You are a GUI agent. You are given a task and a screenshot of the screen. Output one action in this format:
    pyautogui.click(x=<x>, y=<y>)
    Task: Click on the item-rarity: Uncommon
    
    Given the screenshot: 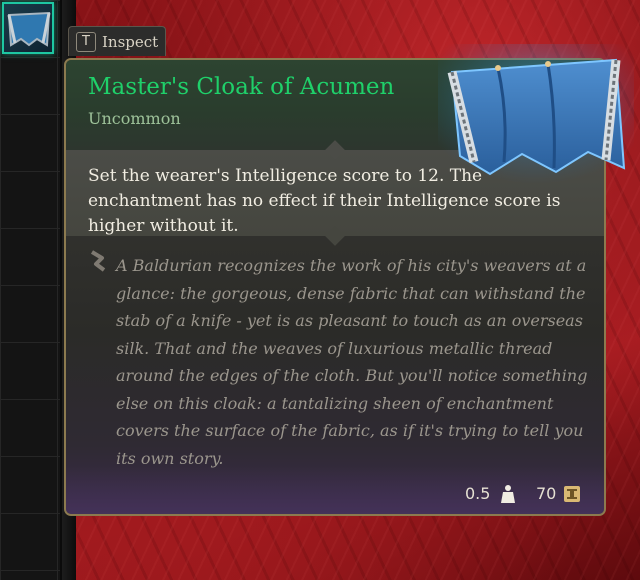 What is the action you would take?
    pyautogui.click(x=134, y=118)
    